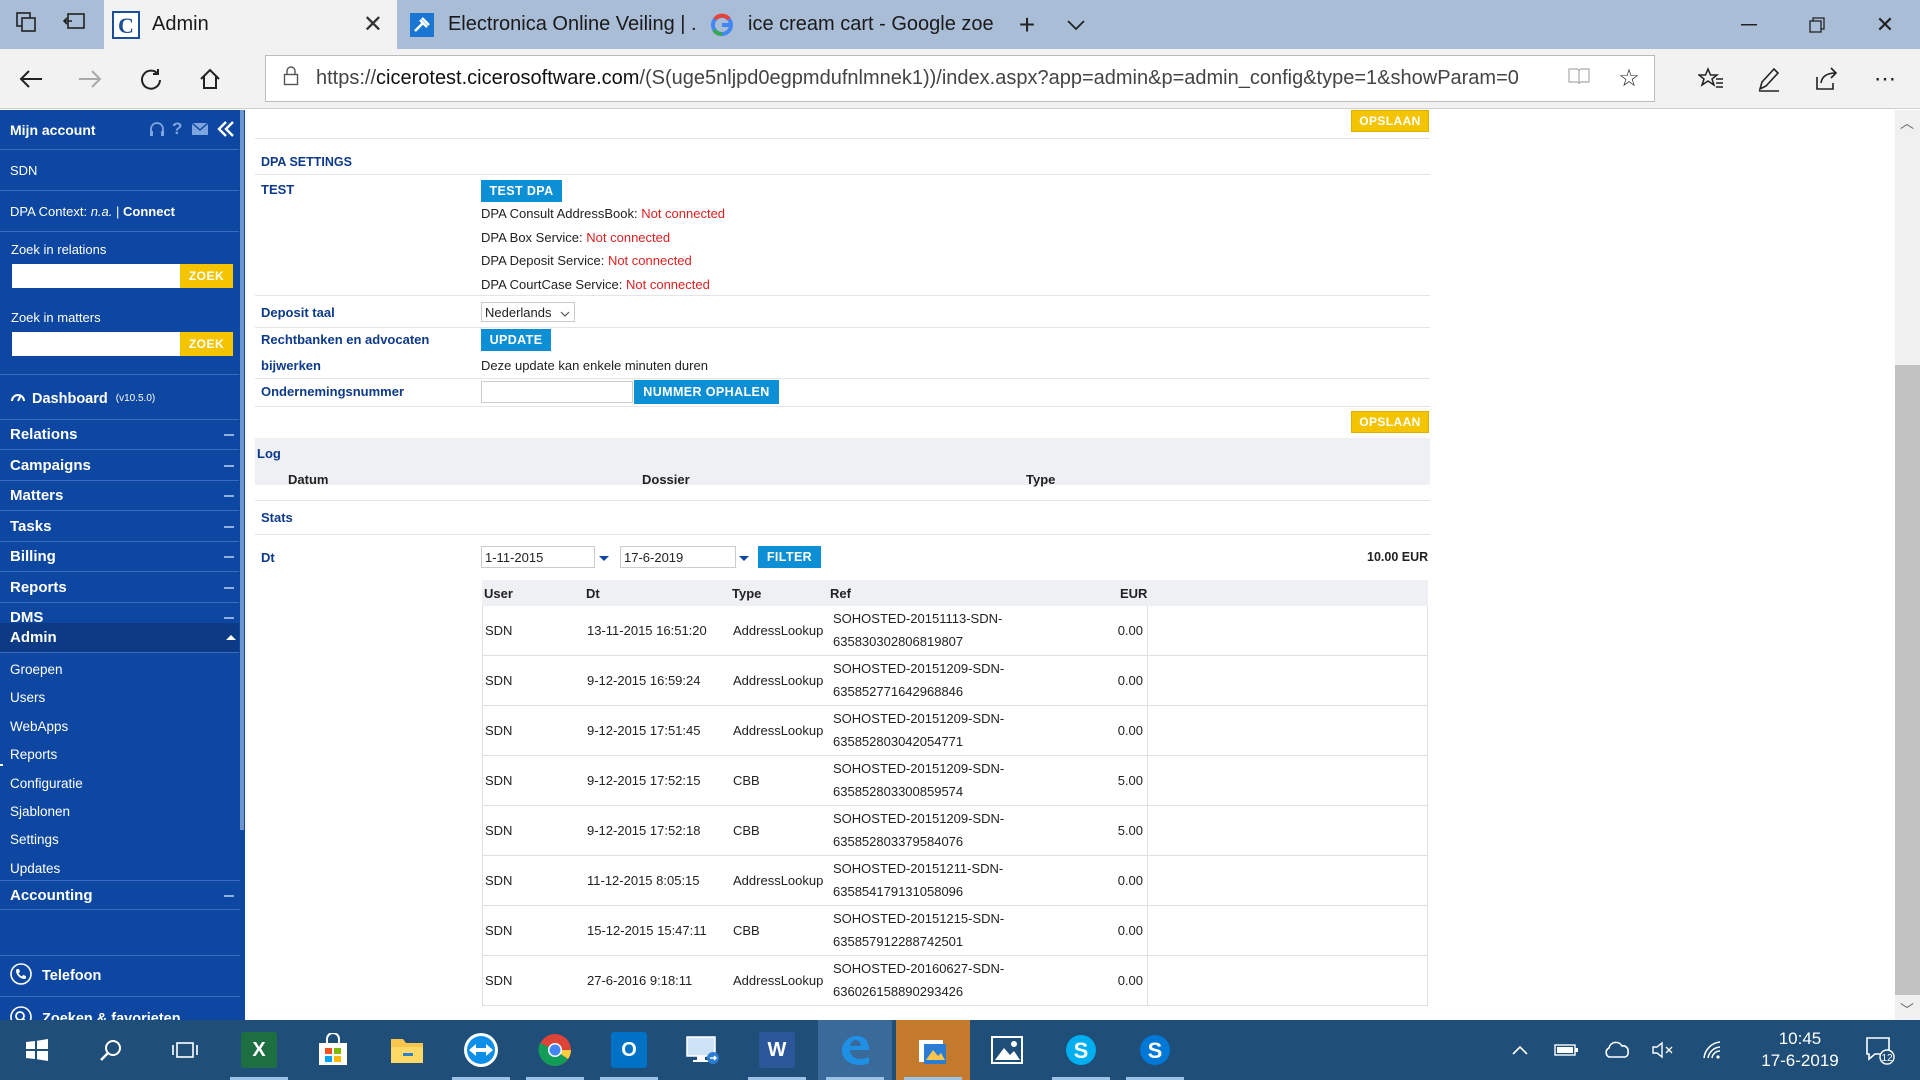  What do you see at coordinates (538, 557) in the screenshot?
I see `date-from-input: 1-11-2015` at bounding box center [538, 557].